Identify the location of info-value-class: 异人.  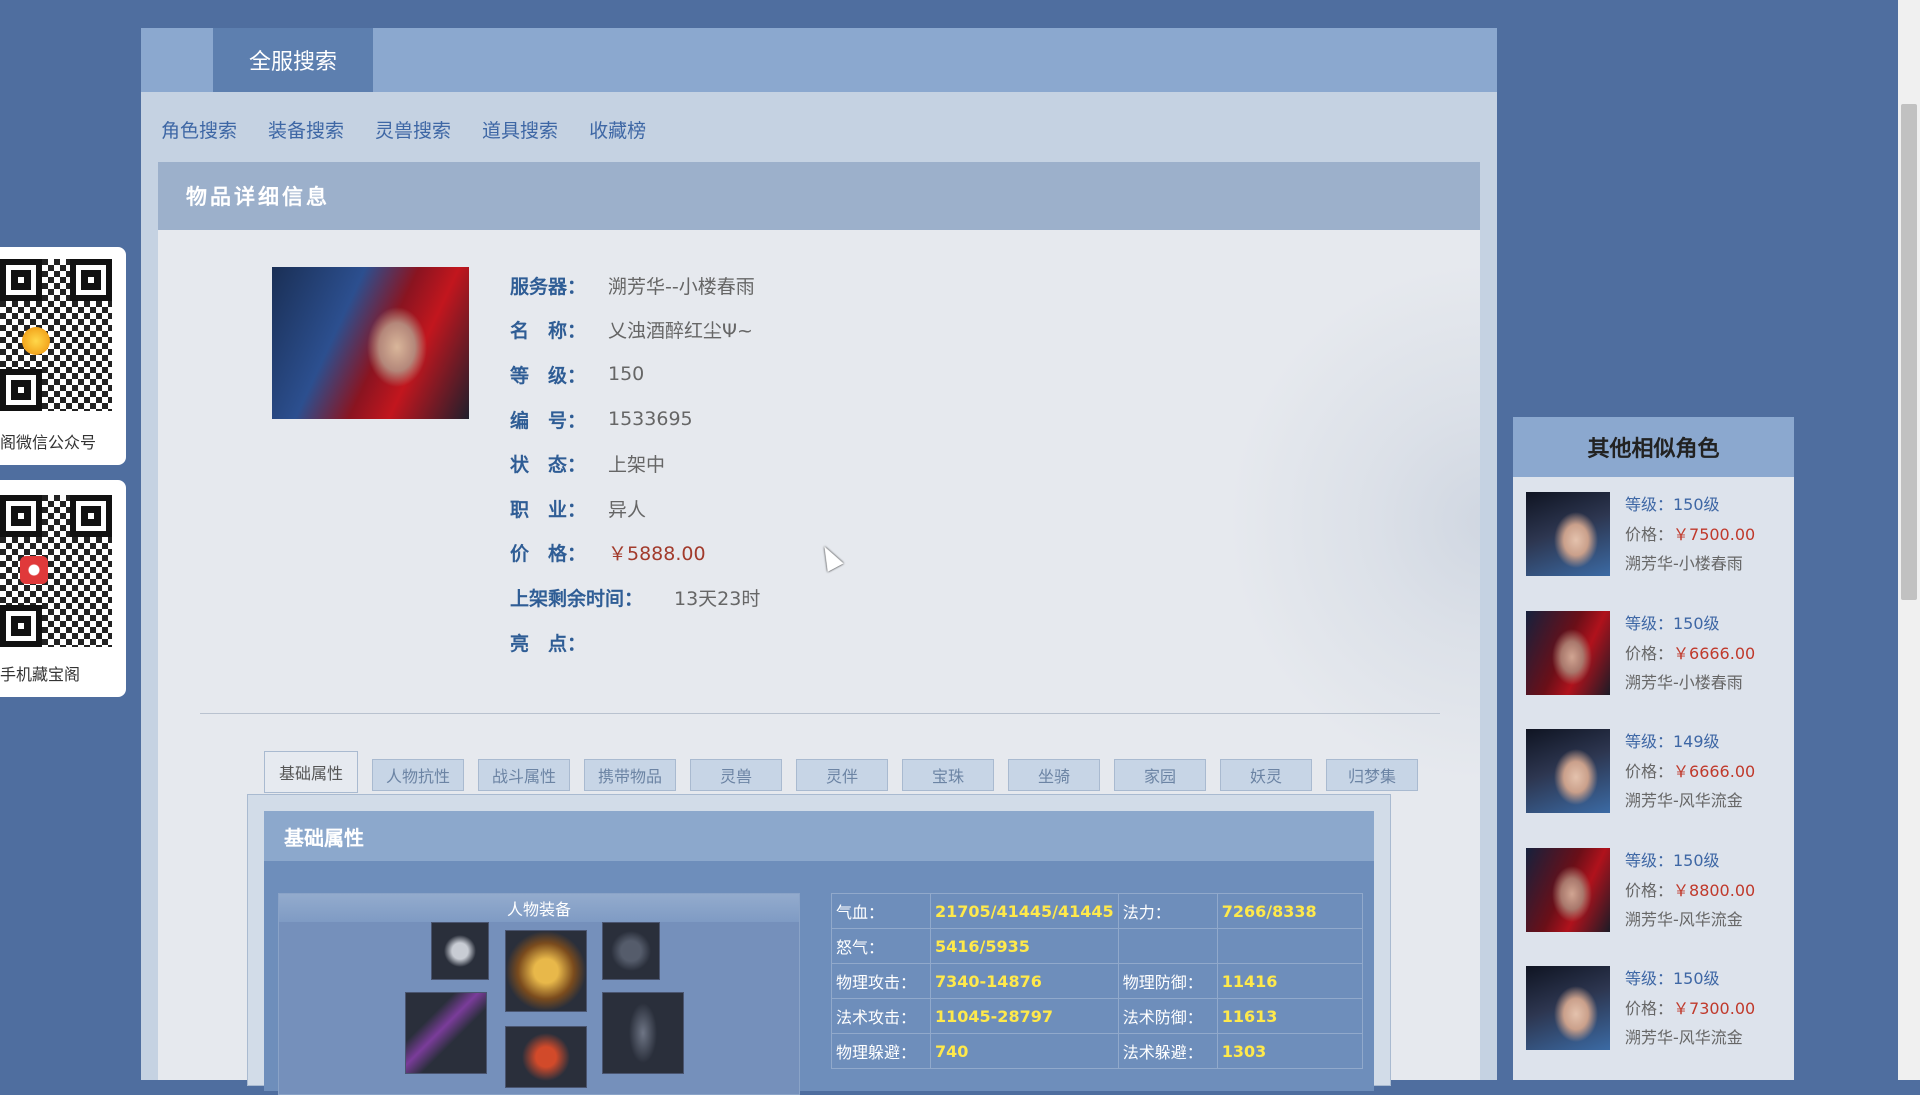
(627, 509).